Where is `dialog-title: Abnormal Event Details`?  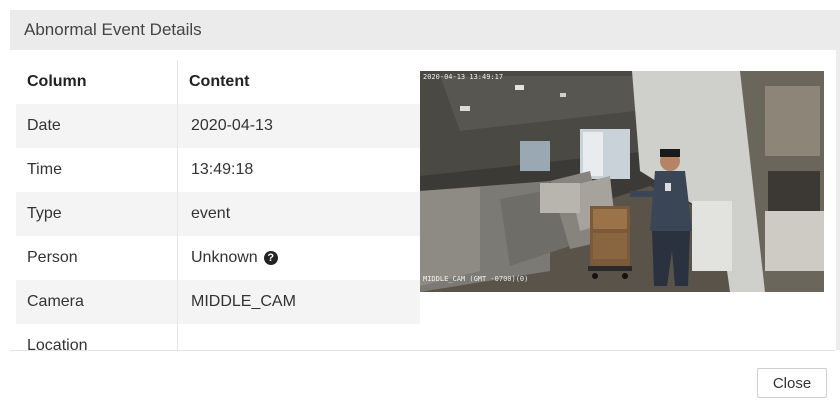 dialog-title: Abnormal Event Details is located at coordinates (113, 29).